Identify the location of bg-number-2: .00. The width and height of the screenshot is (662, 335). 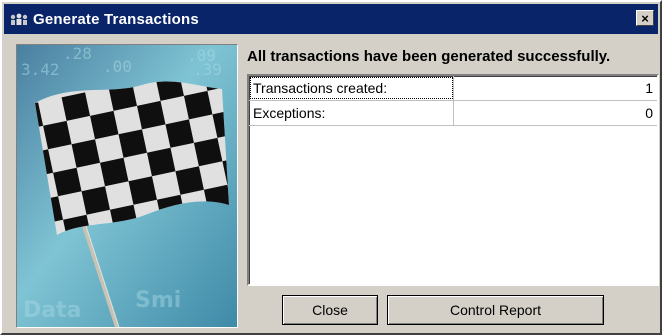
(117, 66).